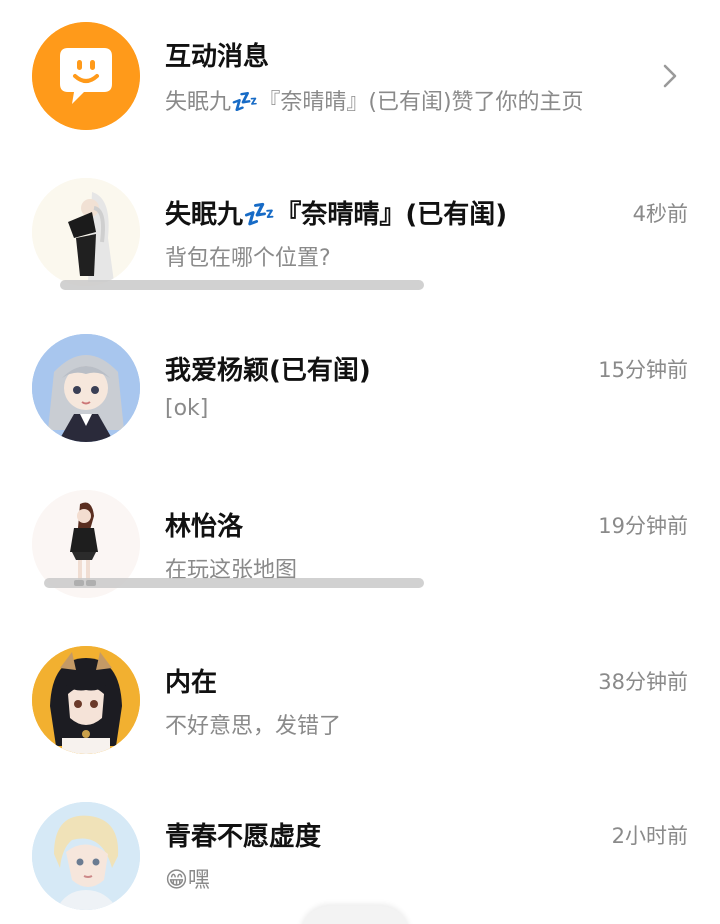  What do you see at coordinates (253, 726) in the screenshot?
I see `chat-last-message: 不好意思，发错了` at bounding box center [253, 726].